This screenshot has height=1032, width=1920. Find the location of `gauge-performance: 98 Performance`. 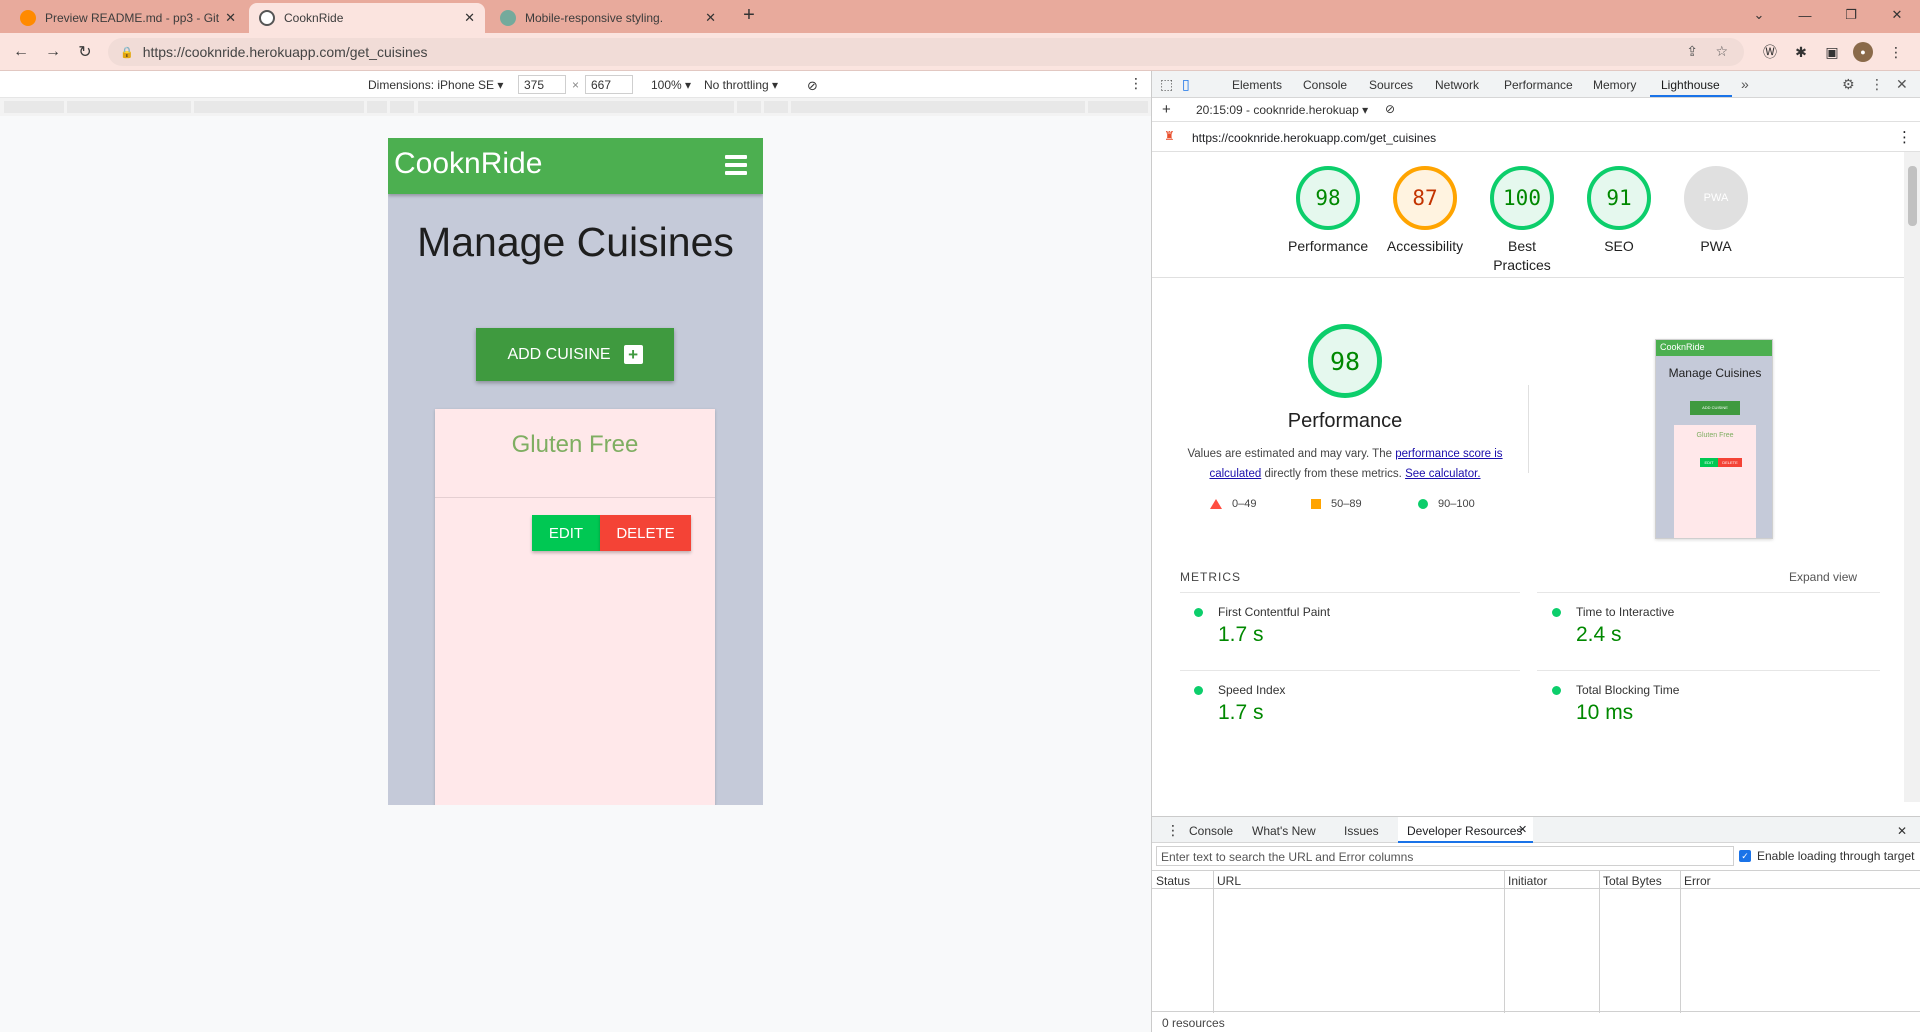

gauge-performance: 98 Performance is located at coordinates (1328, 211).